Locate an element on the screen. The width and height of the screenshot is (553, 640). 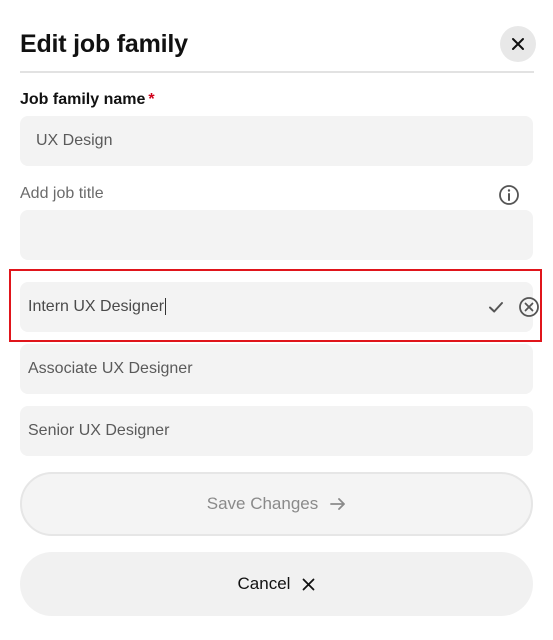
save-changes-button: Save Changes is located at coordinates (276, 504).